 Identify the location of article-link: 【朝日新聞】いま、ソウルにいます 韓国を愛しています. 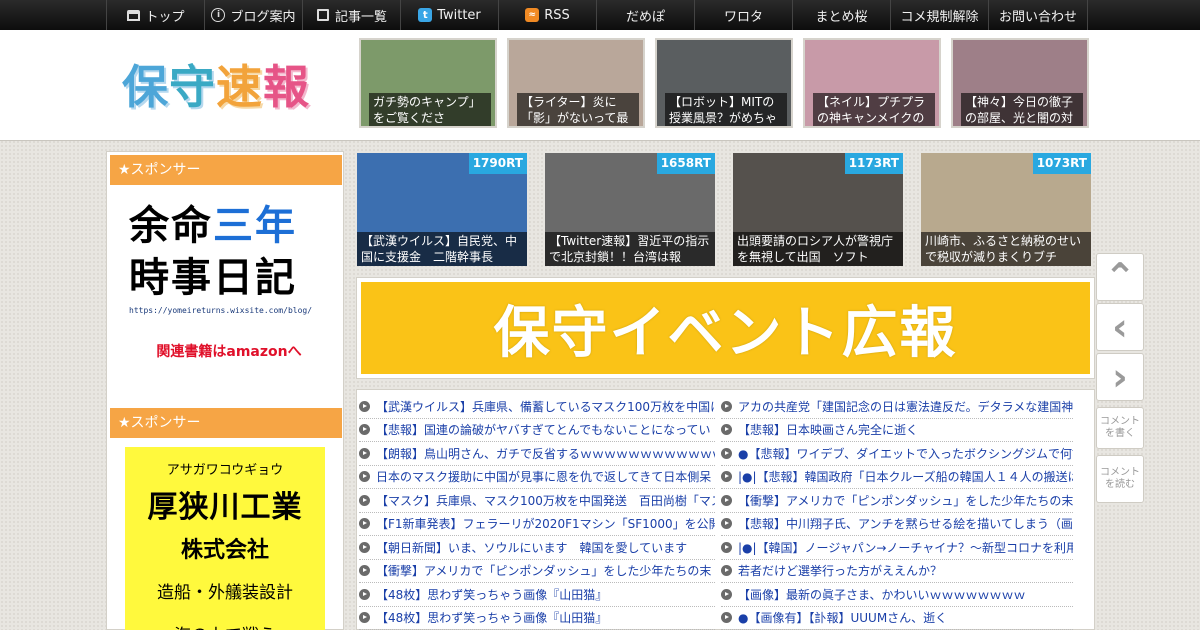
(531, 547).